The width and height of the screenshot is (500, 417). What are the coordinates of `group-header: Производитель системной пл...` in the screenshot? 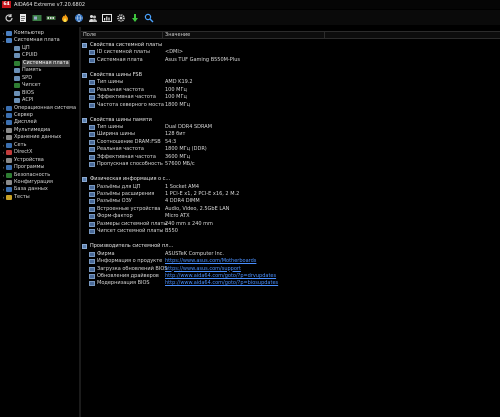 It's located at (290, 246).